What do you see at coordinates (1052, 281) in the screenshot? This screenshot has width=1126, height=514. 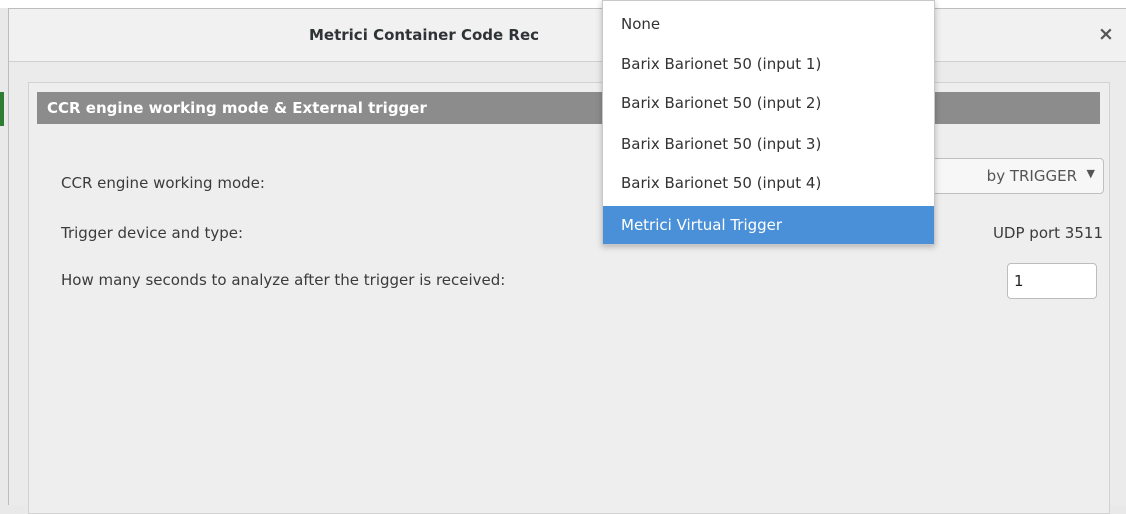 I see `seconds-input: 1` at bounding box center [1052, 281].